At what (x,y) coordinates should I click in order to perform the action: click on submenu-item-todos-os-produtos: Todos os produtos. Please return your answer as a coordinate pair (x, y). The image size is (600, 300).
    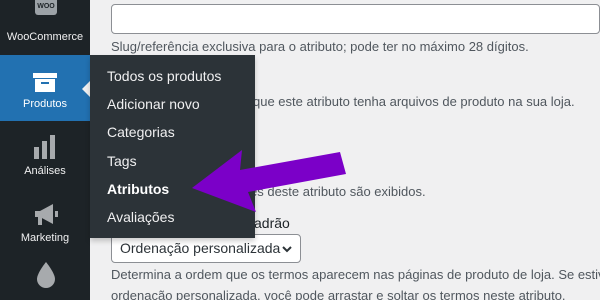
    Looking at the image, I should click on (164, 76).